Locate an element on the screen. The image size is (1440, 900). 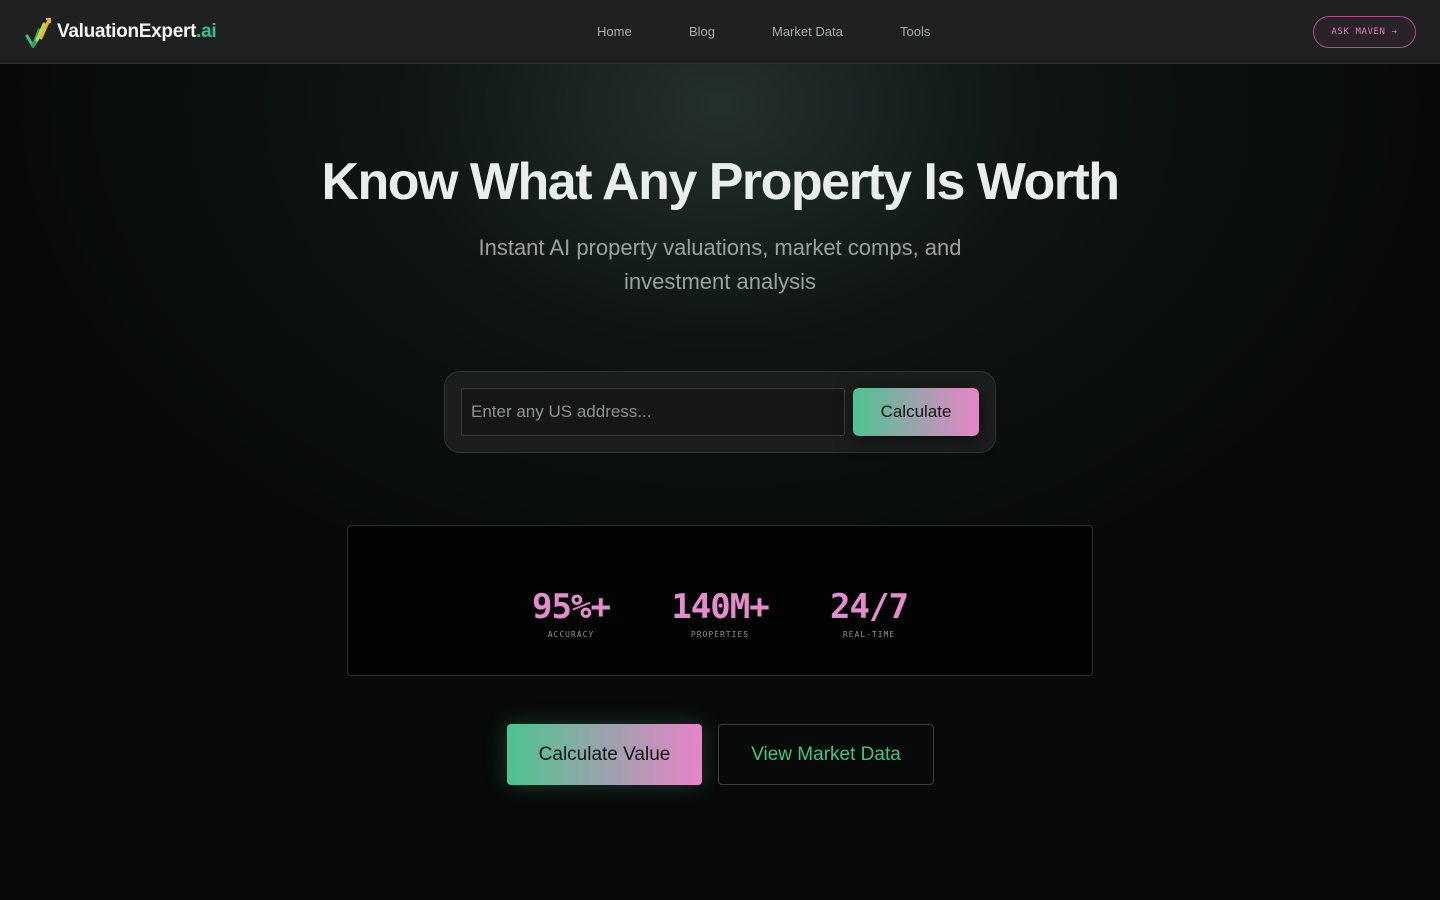
nav-blog: Blog is located at coordinates (702, 31).